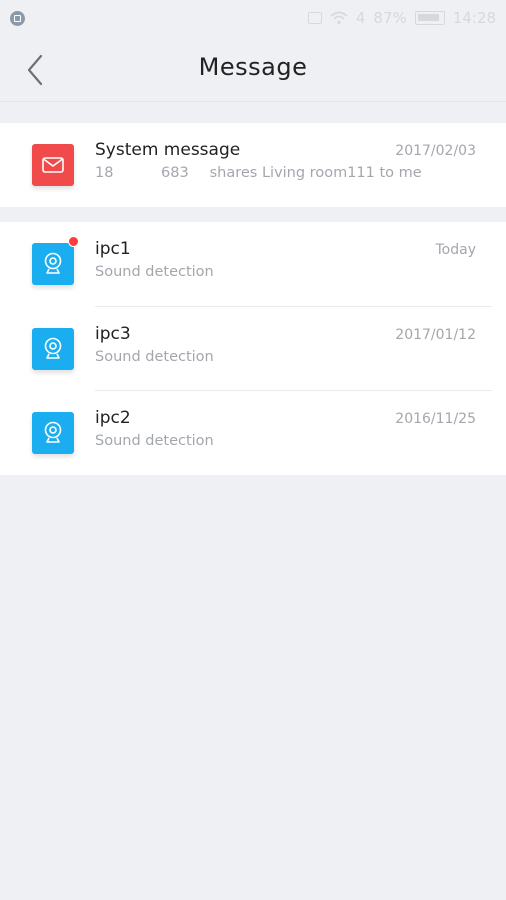 The width and height of the screenshot is (506, 900). I want to click on unread-badge, so click(73, 241).